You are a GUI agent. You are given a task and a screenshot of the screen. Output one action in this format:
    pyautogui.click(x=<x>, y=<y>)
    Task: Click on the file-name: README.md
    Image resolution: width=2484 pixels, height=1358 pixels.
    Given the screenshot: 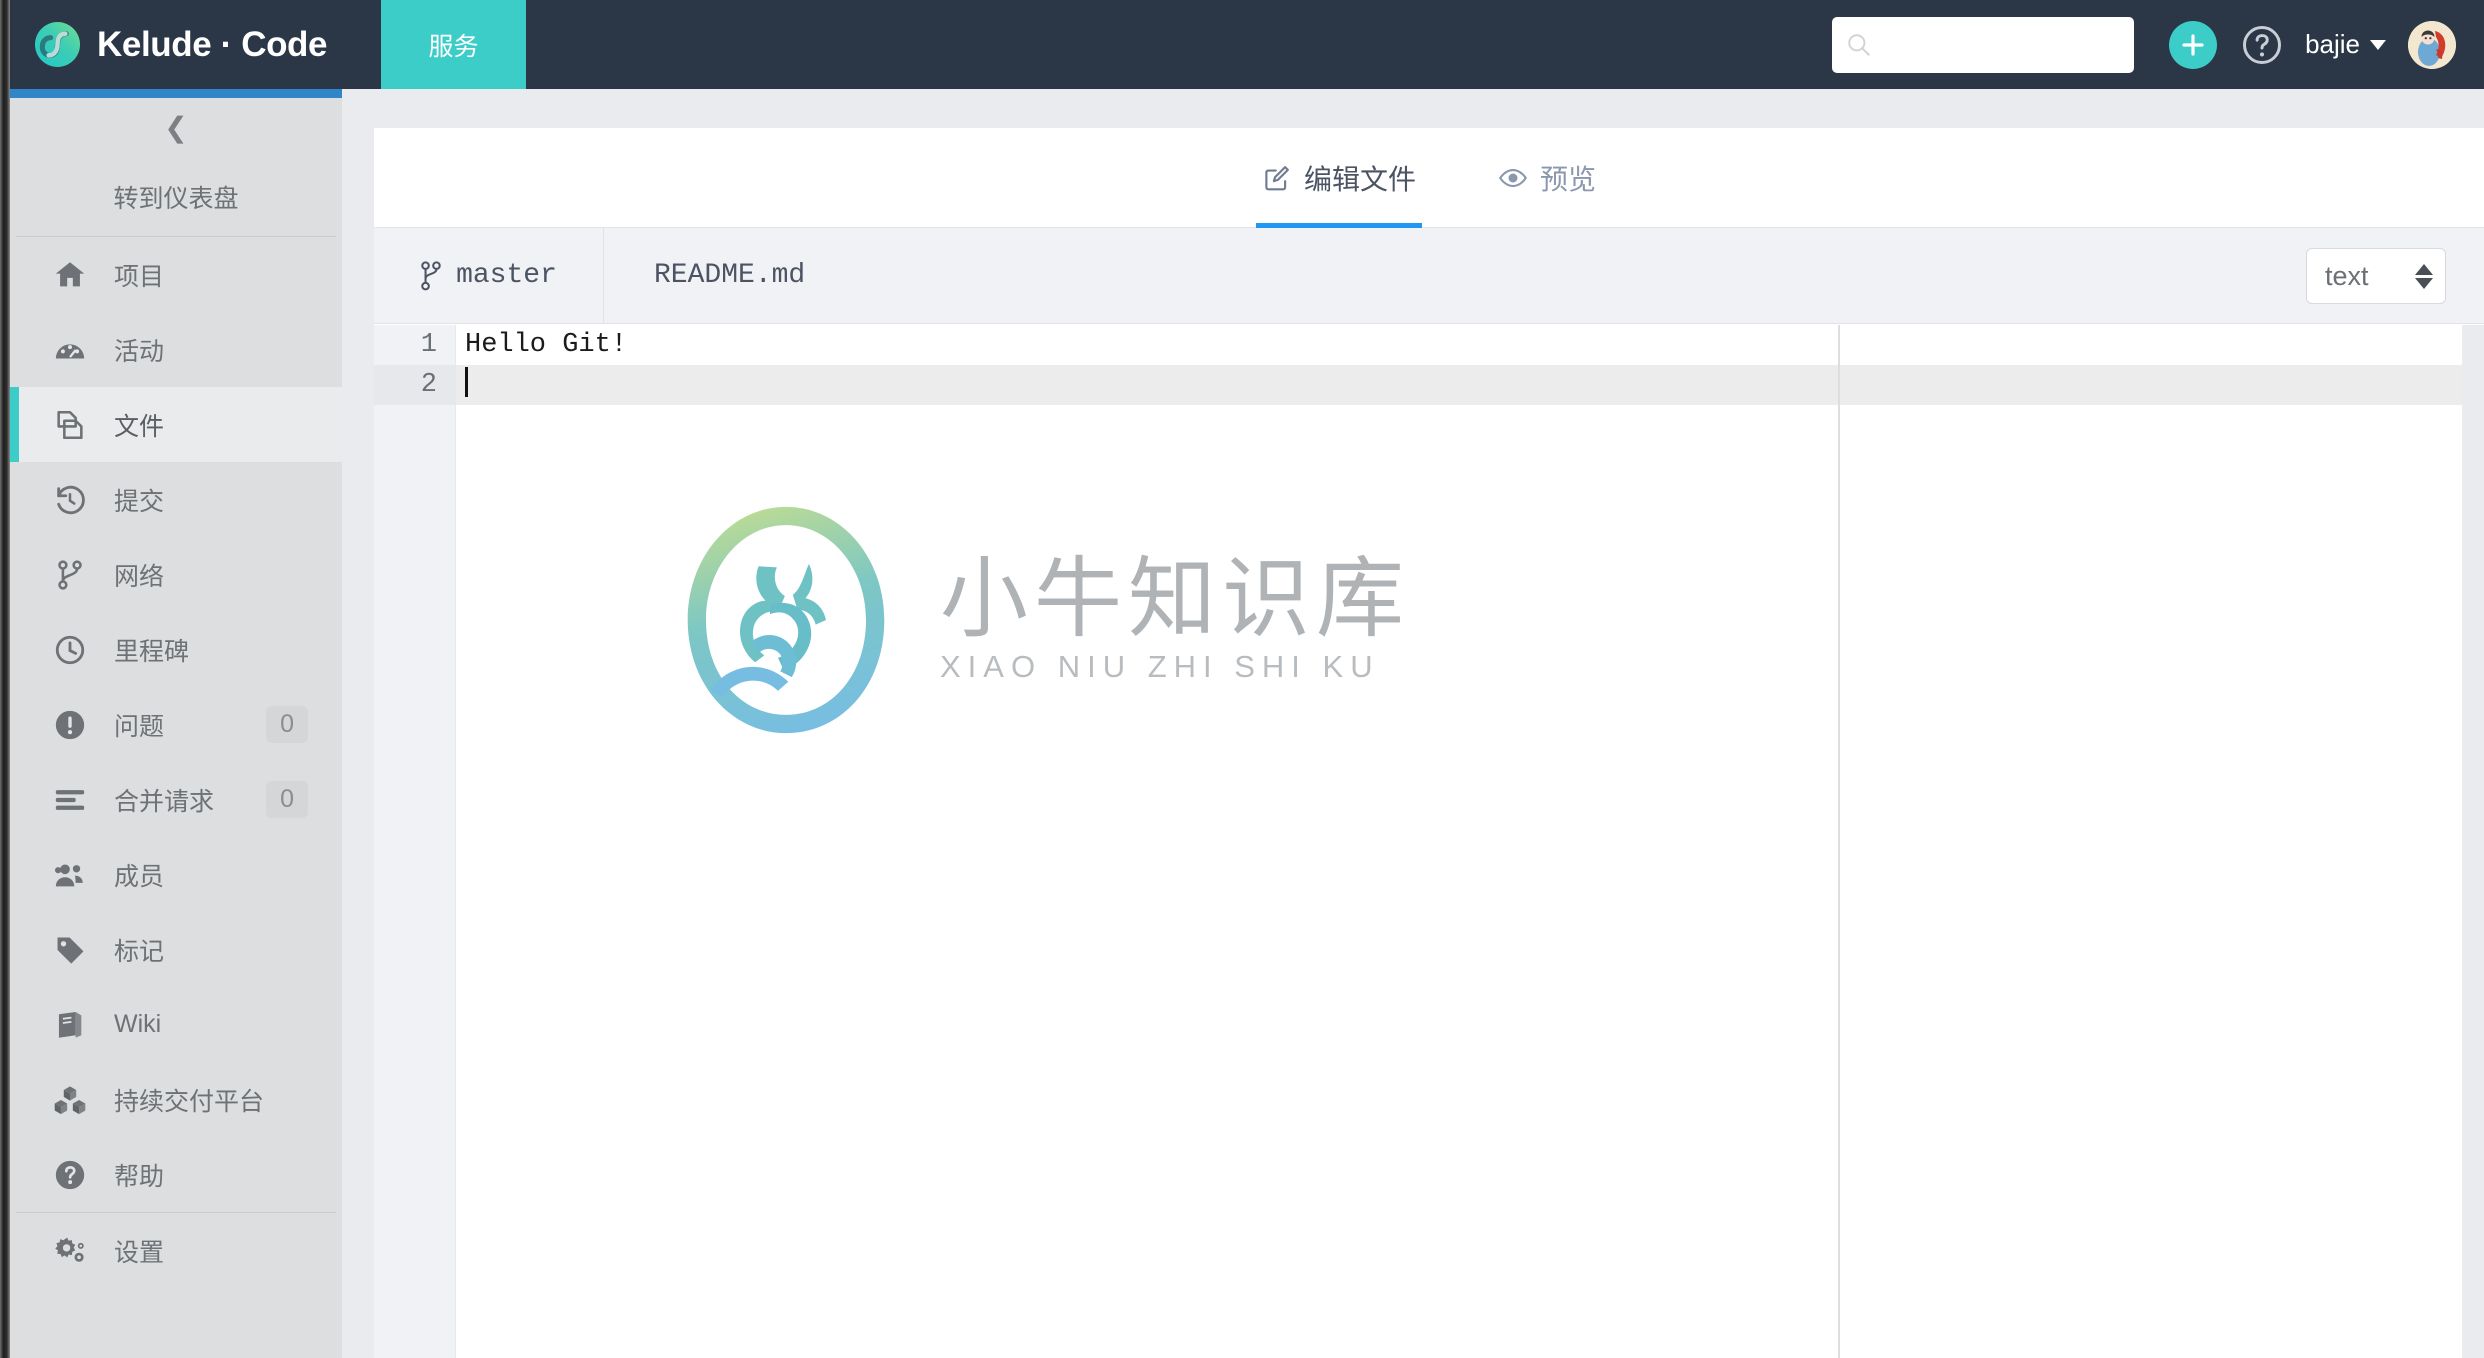 What is the action you would take?
    pyautogui.click(x=730, y=275)
    